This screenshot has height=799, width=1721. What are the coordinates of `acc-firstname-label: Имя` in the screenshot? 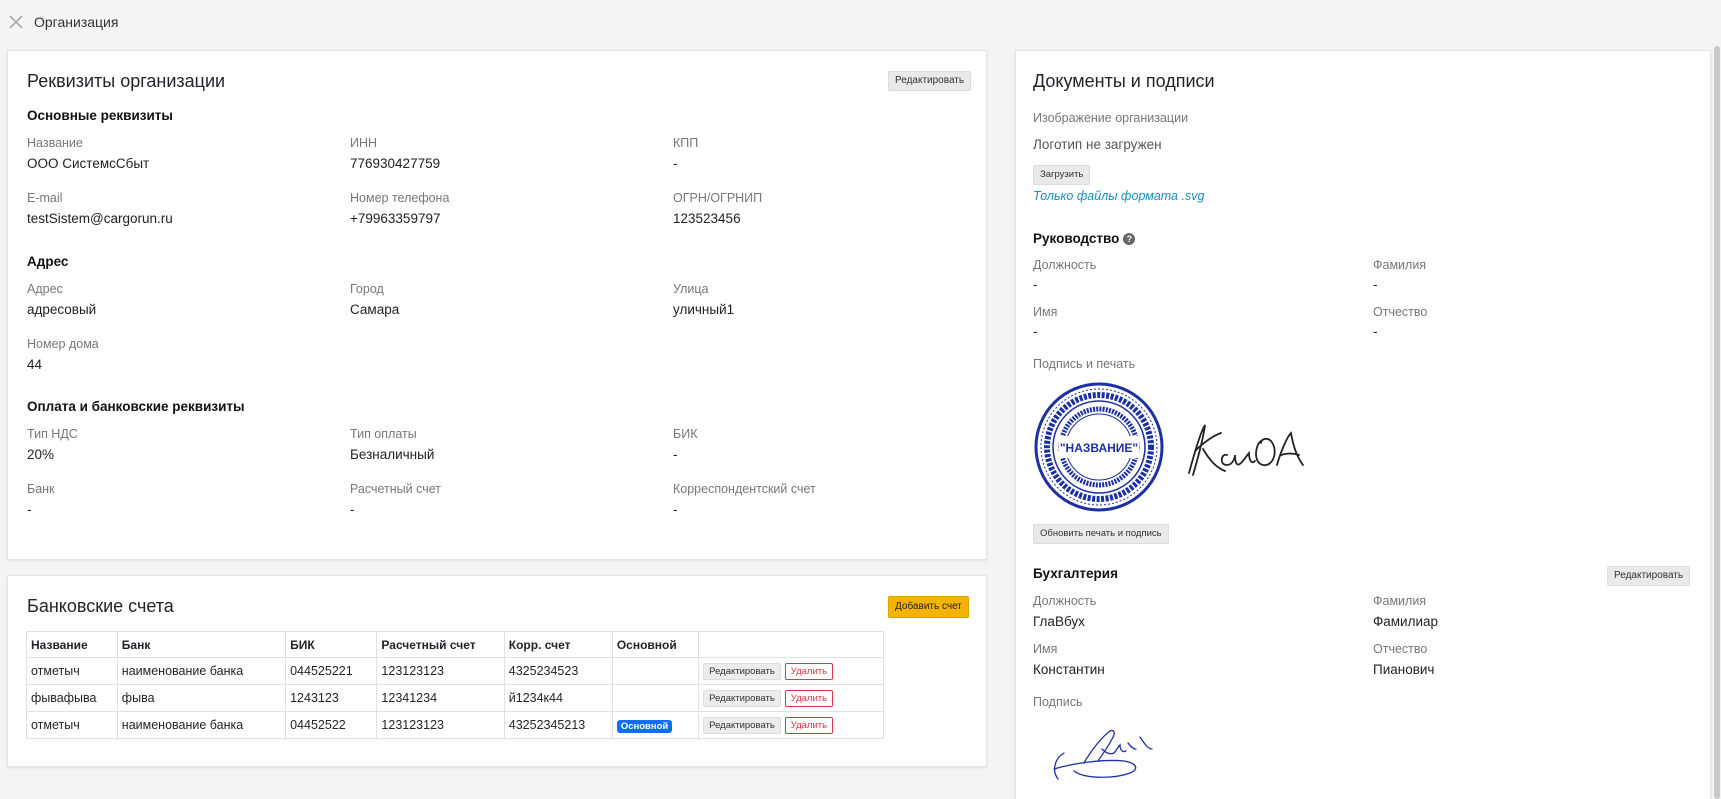 It's located at (1045, 649).